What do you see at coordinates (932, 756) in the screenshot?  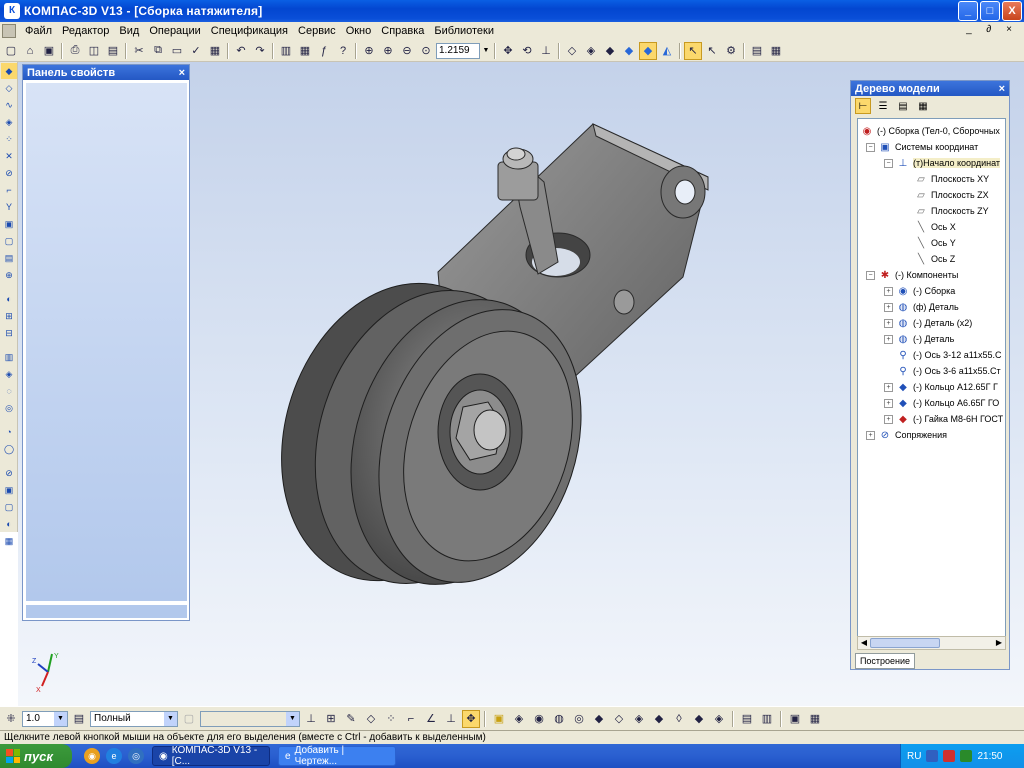 I see `tray-arrow-icon` at bounding box center [932, 756].